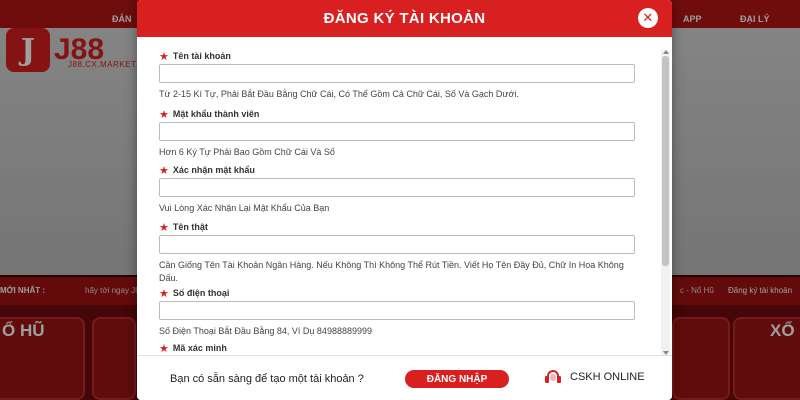 This screenshot has width=800, height=400. What do you see at coordinates (201, 56) in the screenshot?
I see `username-label: Tên tài khoản` at bounding box center [201, 56].